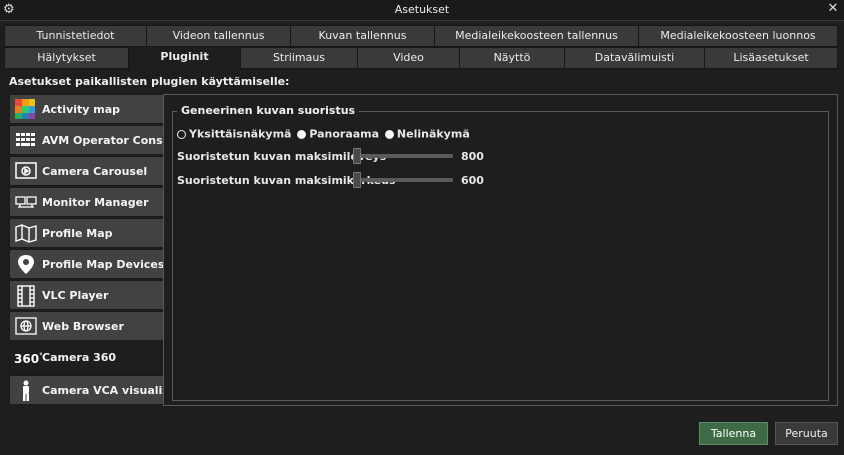  Describe the element at coordinates (26, 296) in the screenshot. I see `film-icon` at that location.